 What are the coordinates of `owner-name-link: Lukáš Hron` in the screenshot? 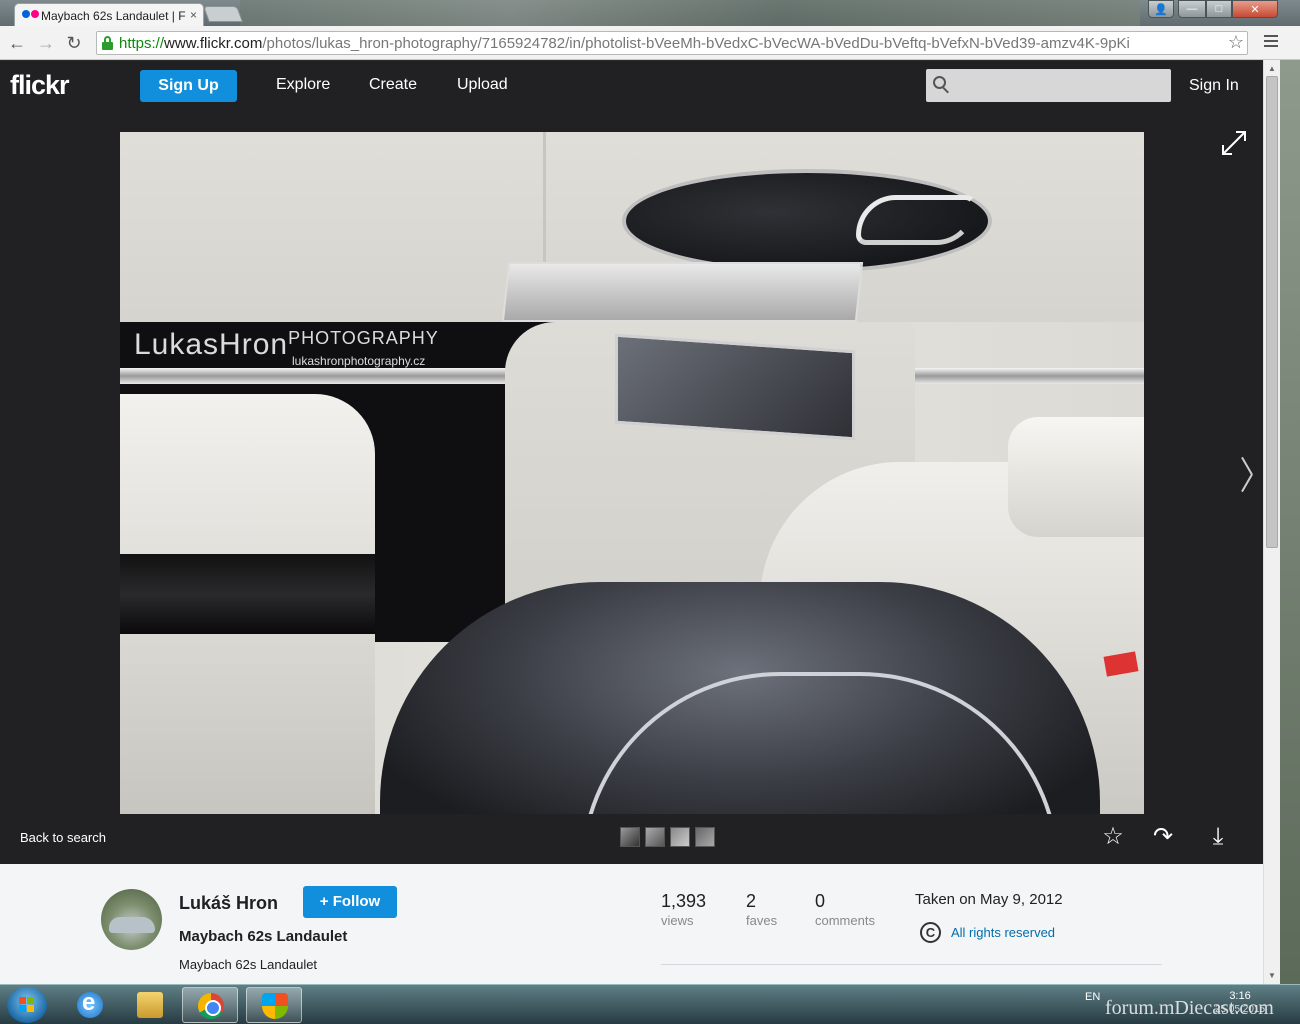 It's located at (228, 903).